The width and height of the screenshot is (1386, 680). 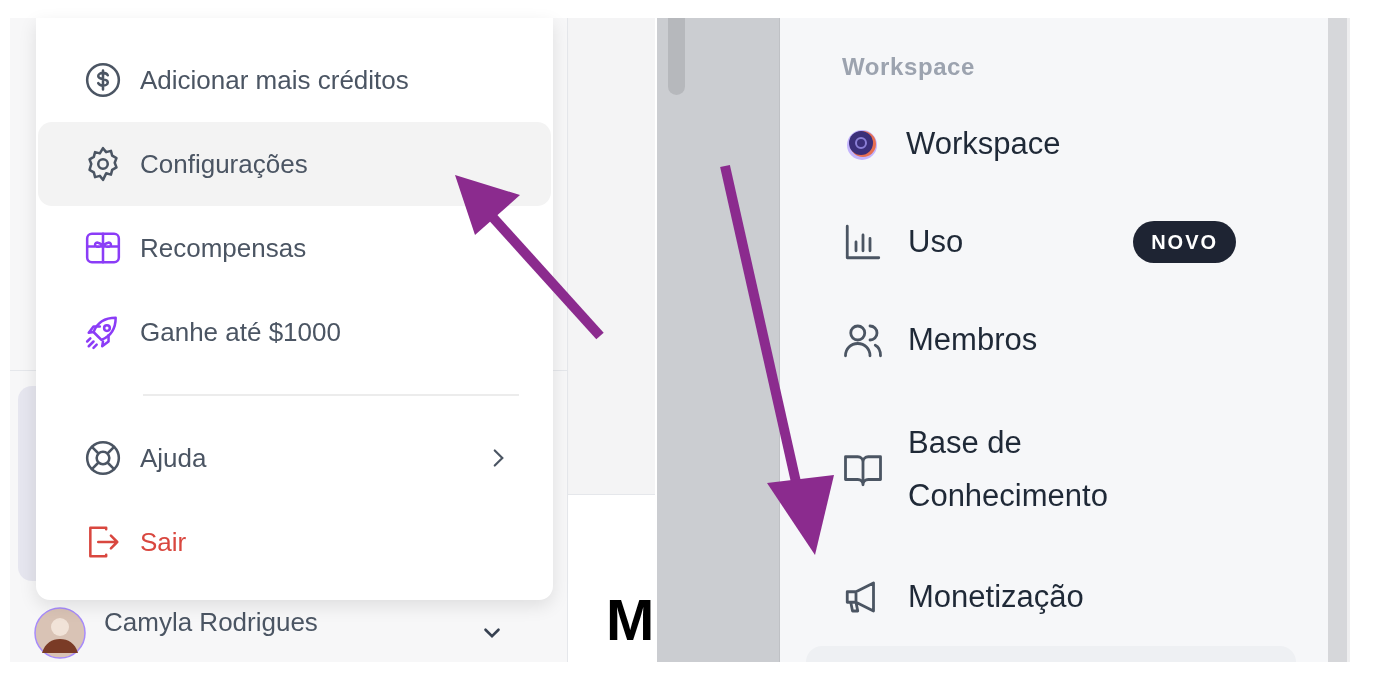 I want to click on lifebuoy-icon, so click(x=103, y=458).